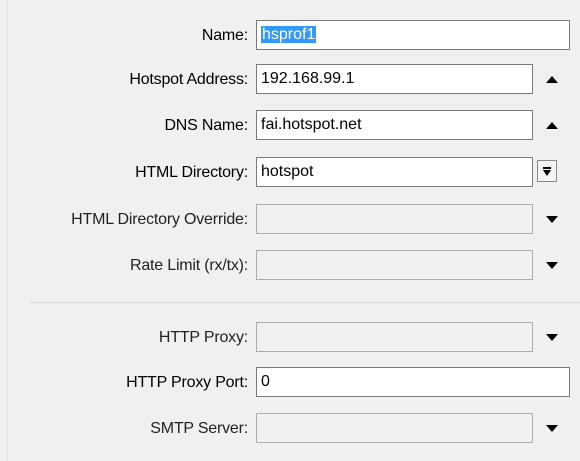  I want to click on row-name: Name: hsprof1, so click(290, 36).